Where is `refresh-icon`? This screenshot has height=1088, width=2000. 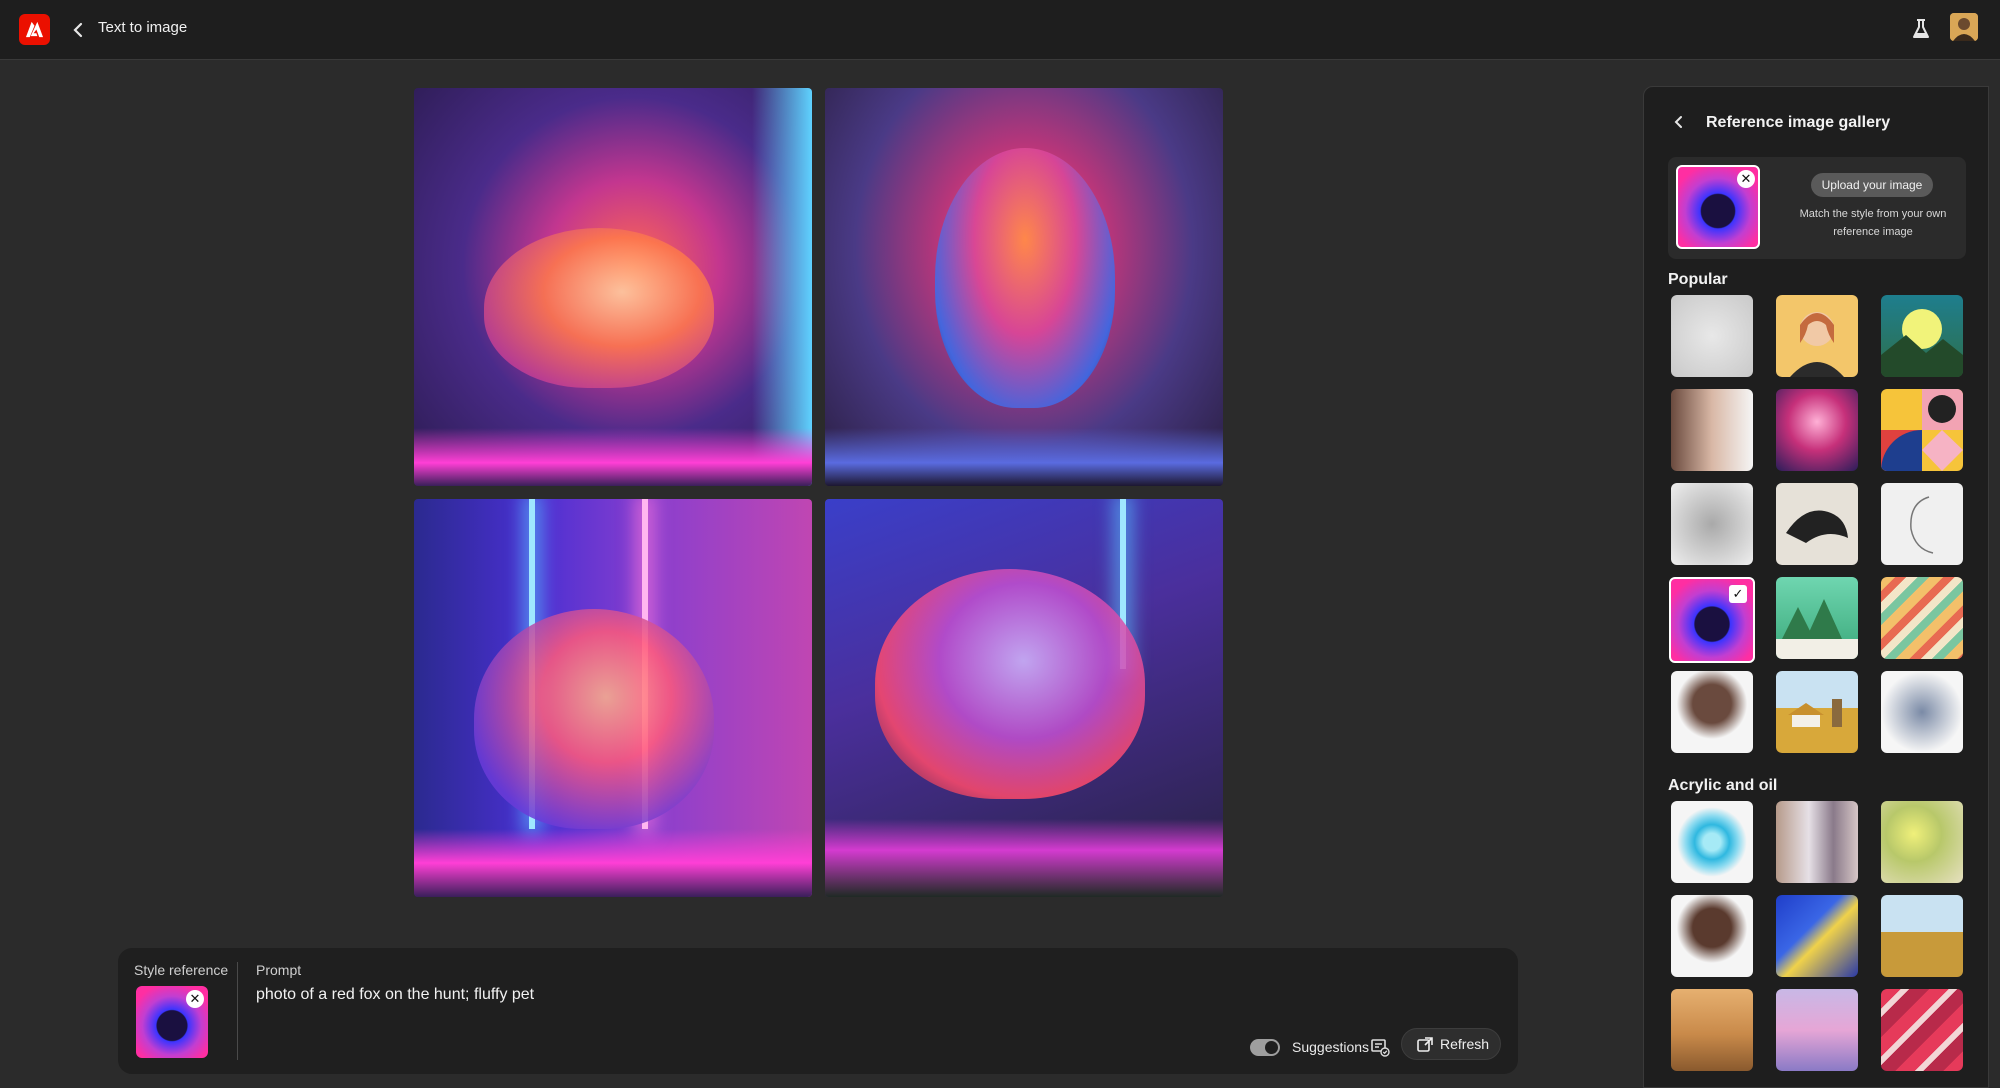 refresh-icon is located at coordinates (1425, 1044).